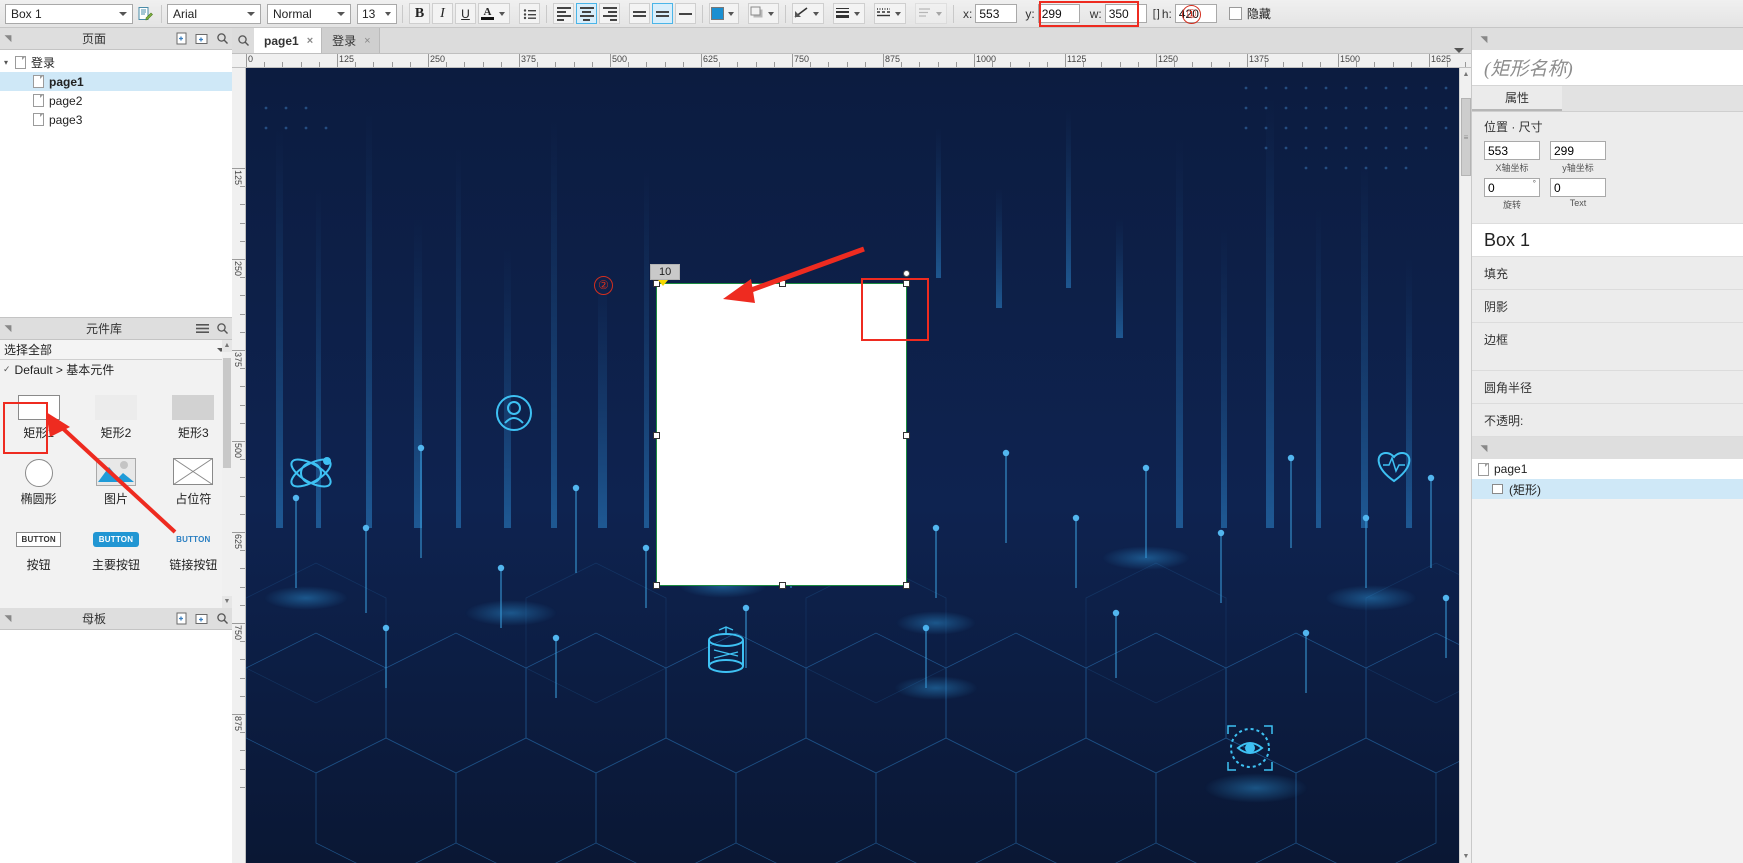 Image resolution: width=1743 pixels, height=863 pixels. I want to click on add-master-icon, so click(182, 619).